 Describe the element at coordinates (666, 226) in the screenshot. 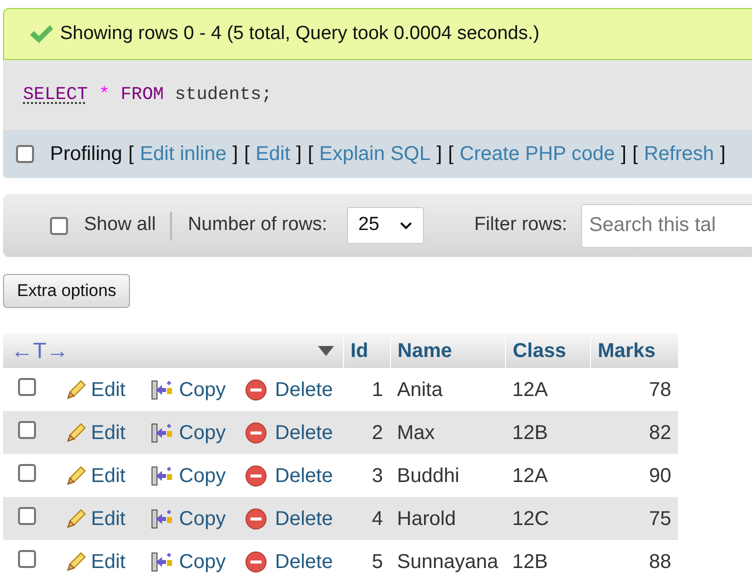

I see `filter-field: Search this tal` at that location.